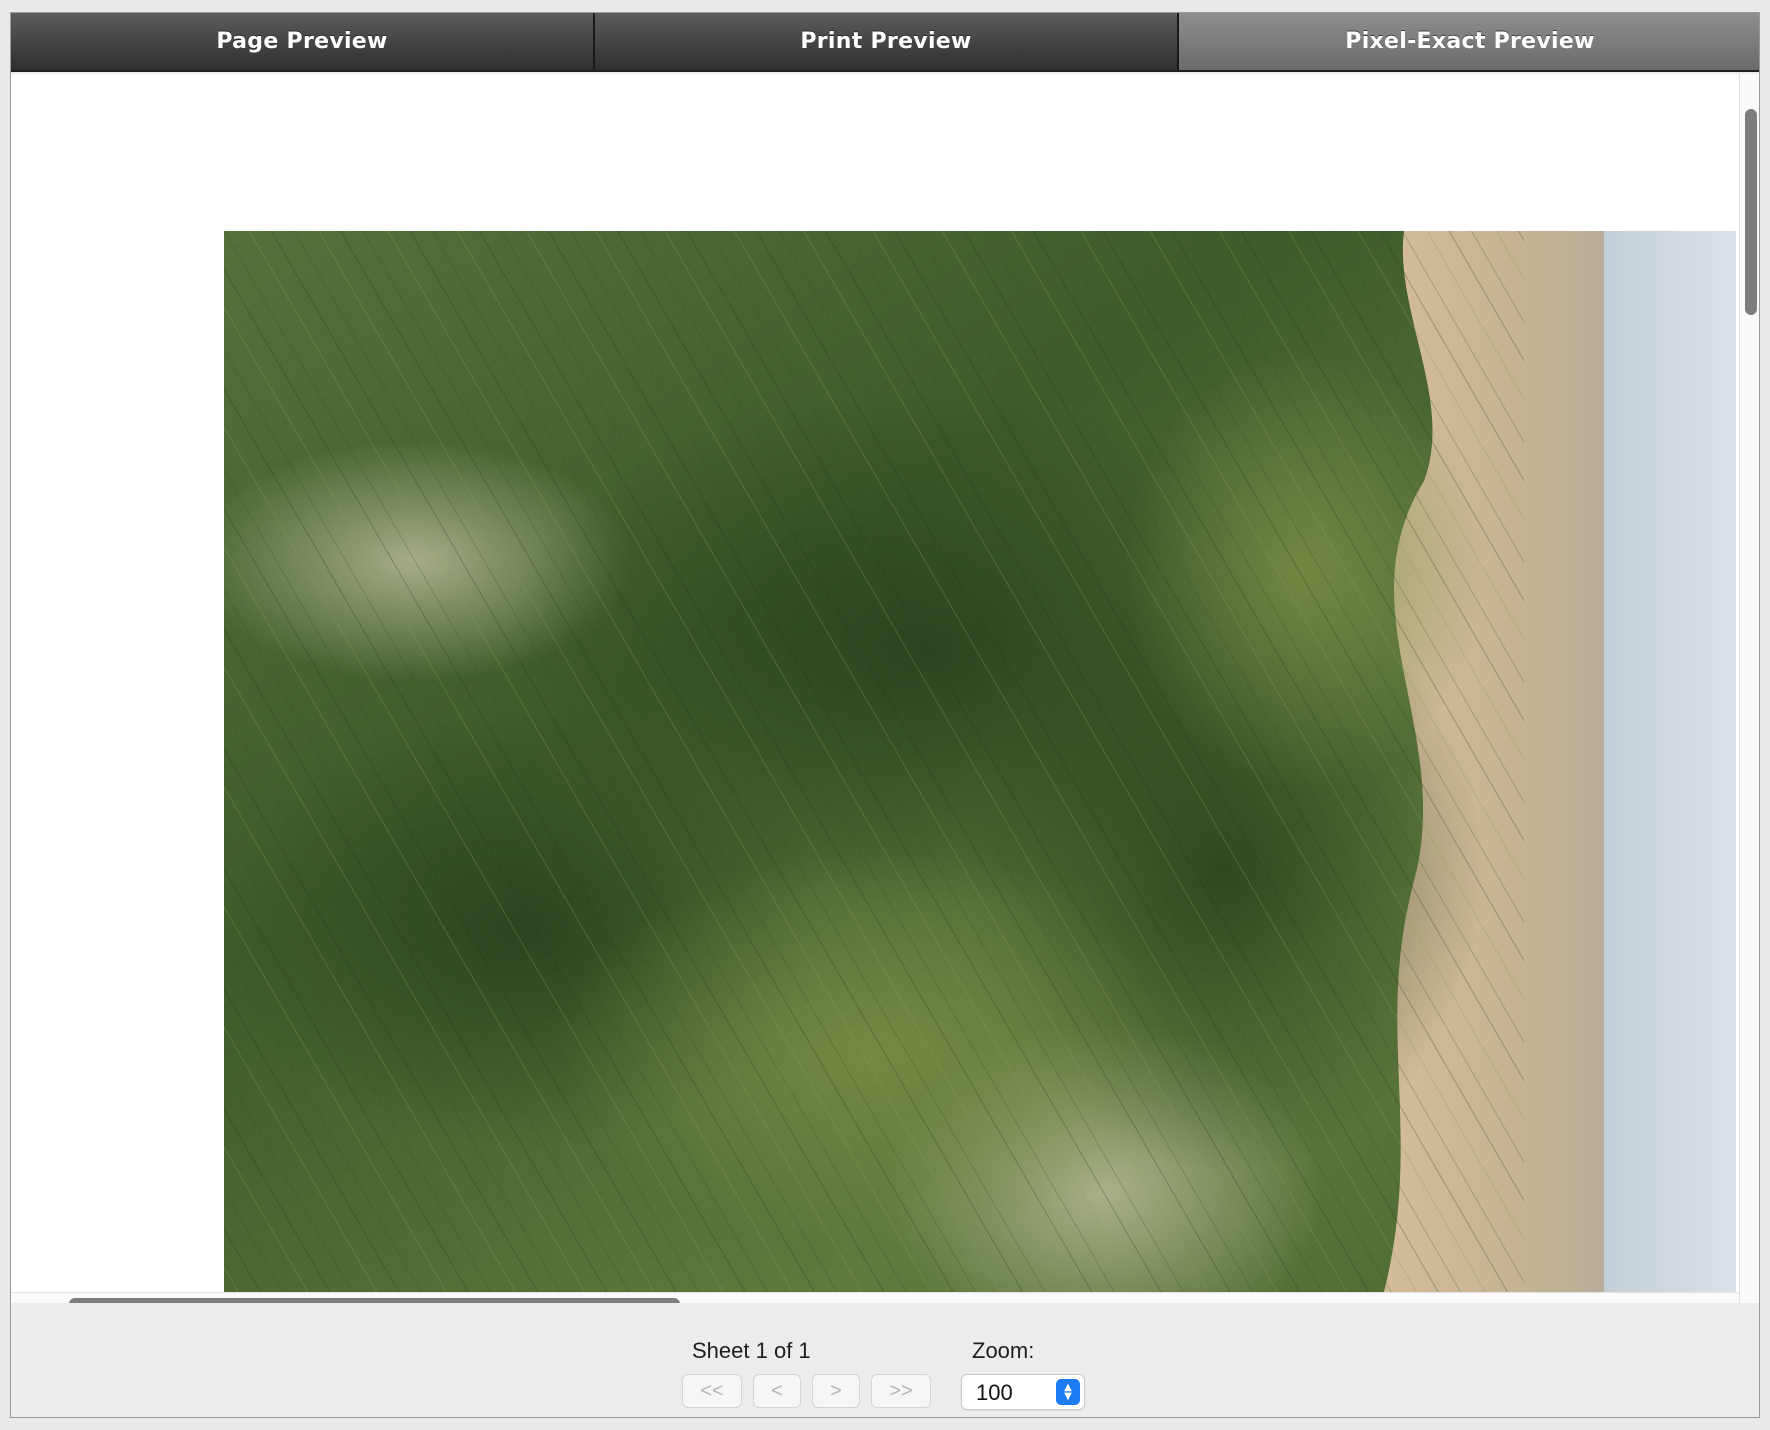 The image size is (1770, 1430). Describe the element at coordinates (751, 1350) in the screenshot. I see `sheet-counter: Sheet 1 of 1` at that location.